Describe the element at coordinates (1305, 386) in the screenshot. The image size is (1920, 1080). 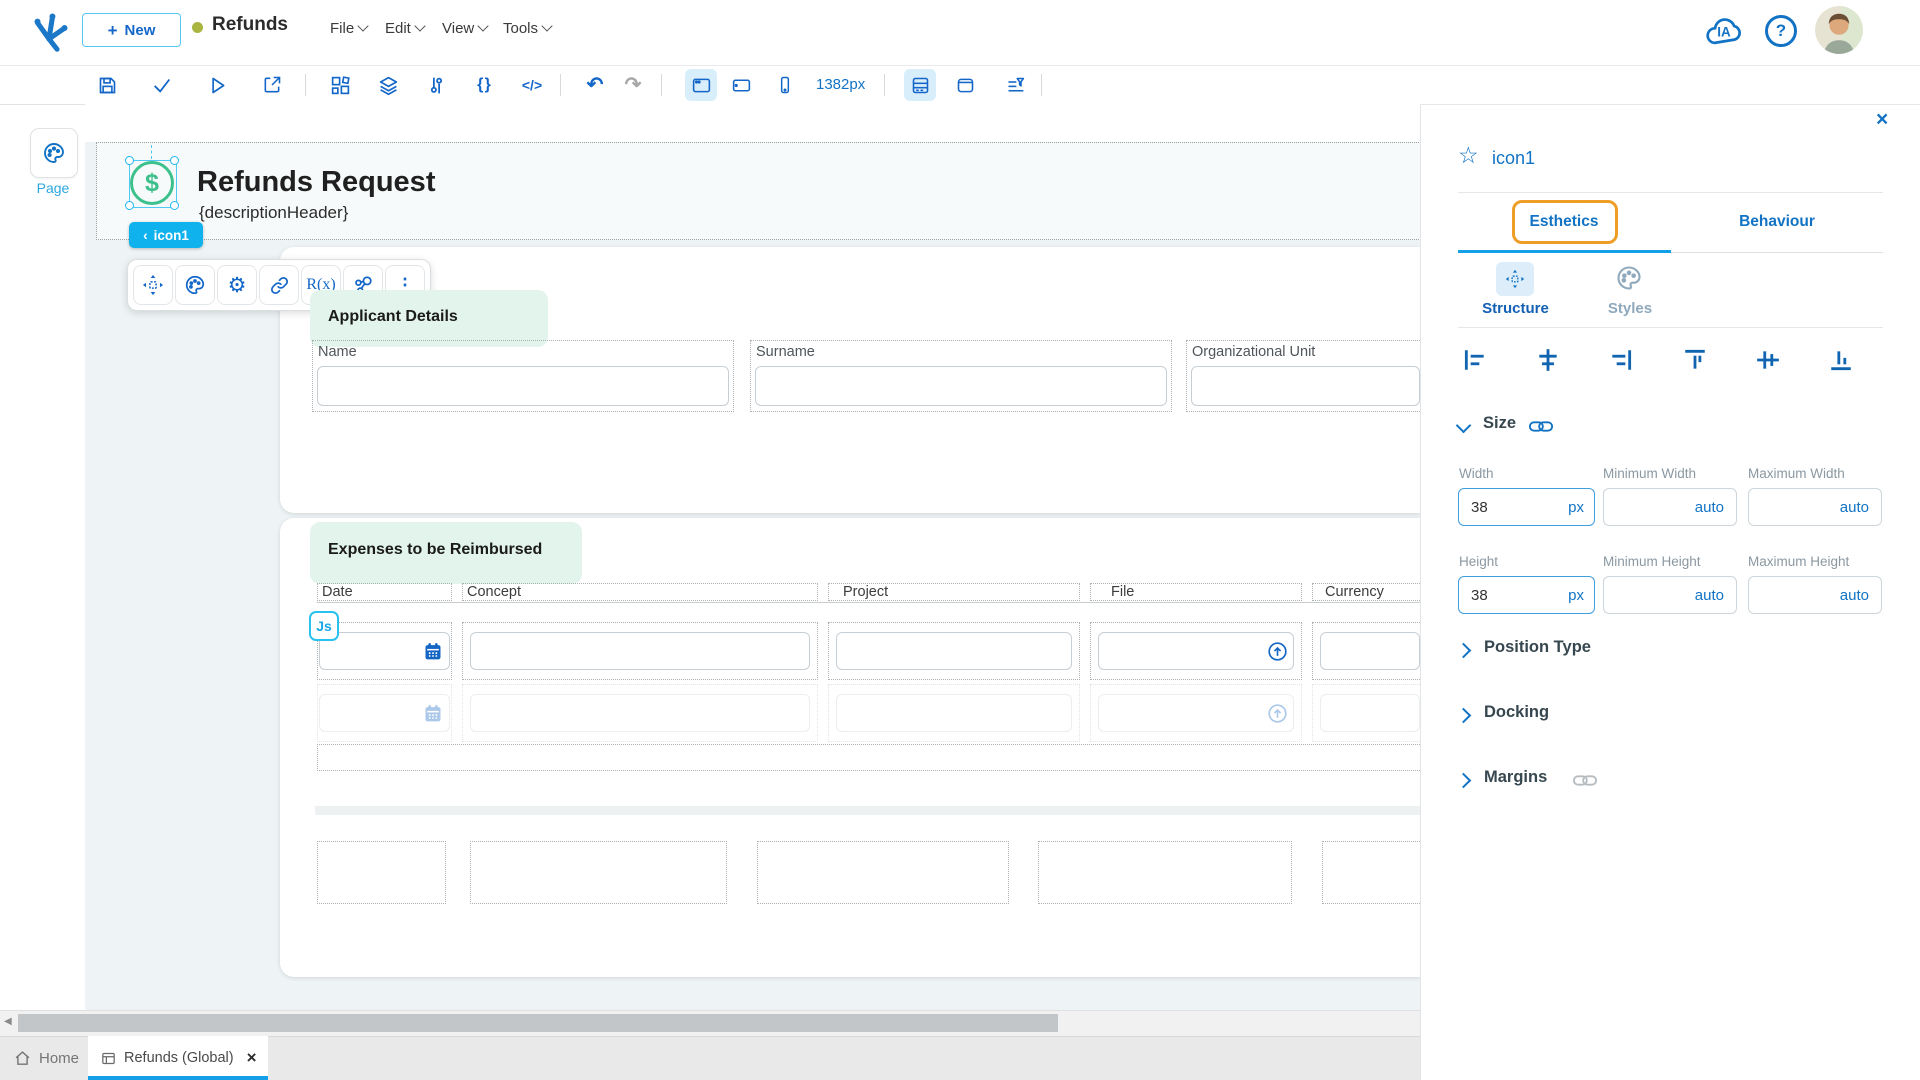
I see `orgunit-input` at that location.